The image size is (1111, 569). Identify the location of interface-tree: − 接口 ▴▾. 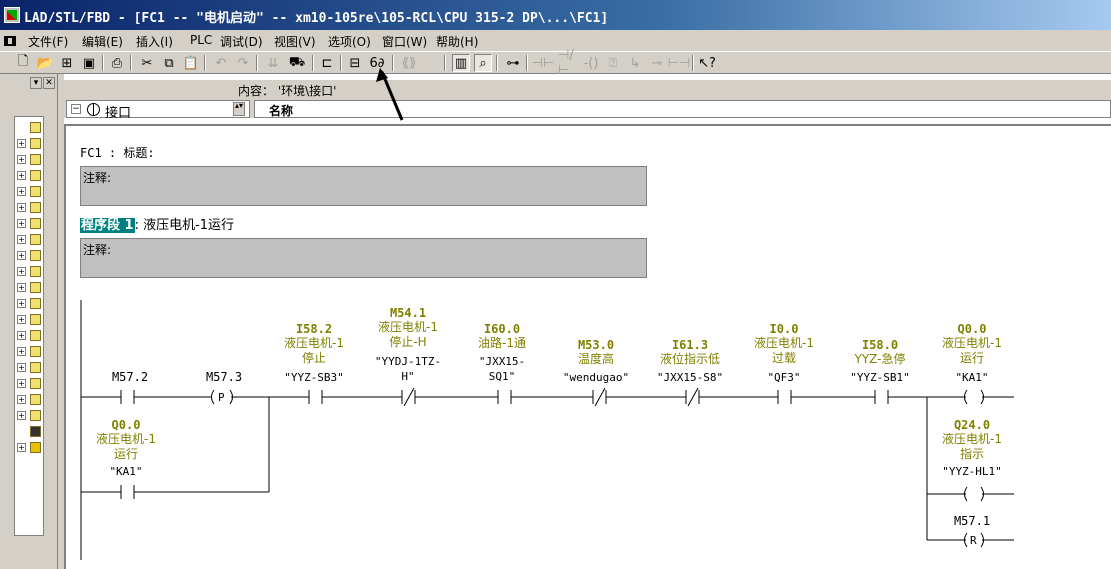
(158, 110).